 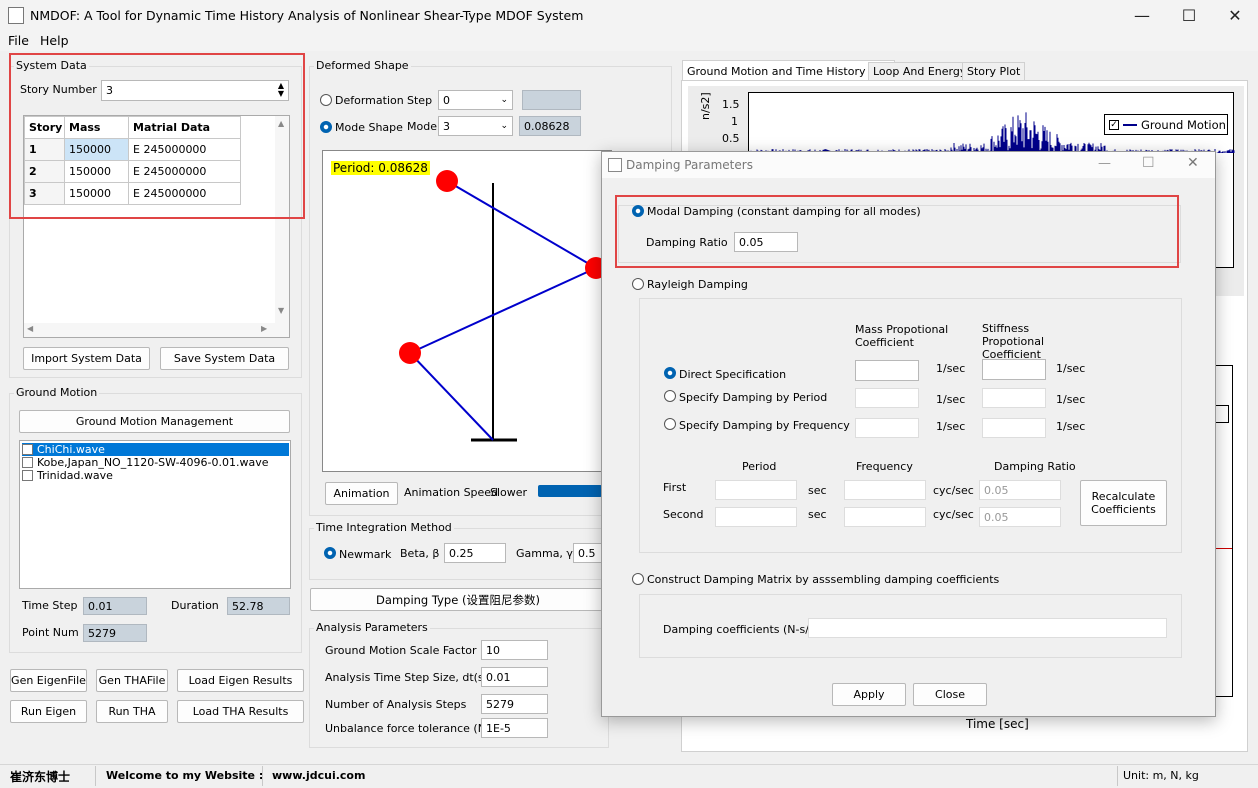 What do you see at coordinates (446, 126) in the screenshot?
I see `mode-value: 3` at bounding box center [446, 126].